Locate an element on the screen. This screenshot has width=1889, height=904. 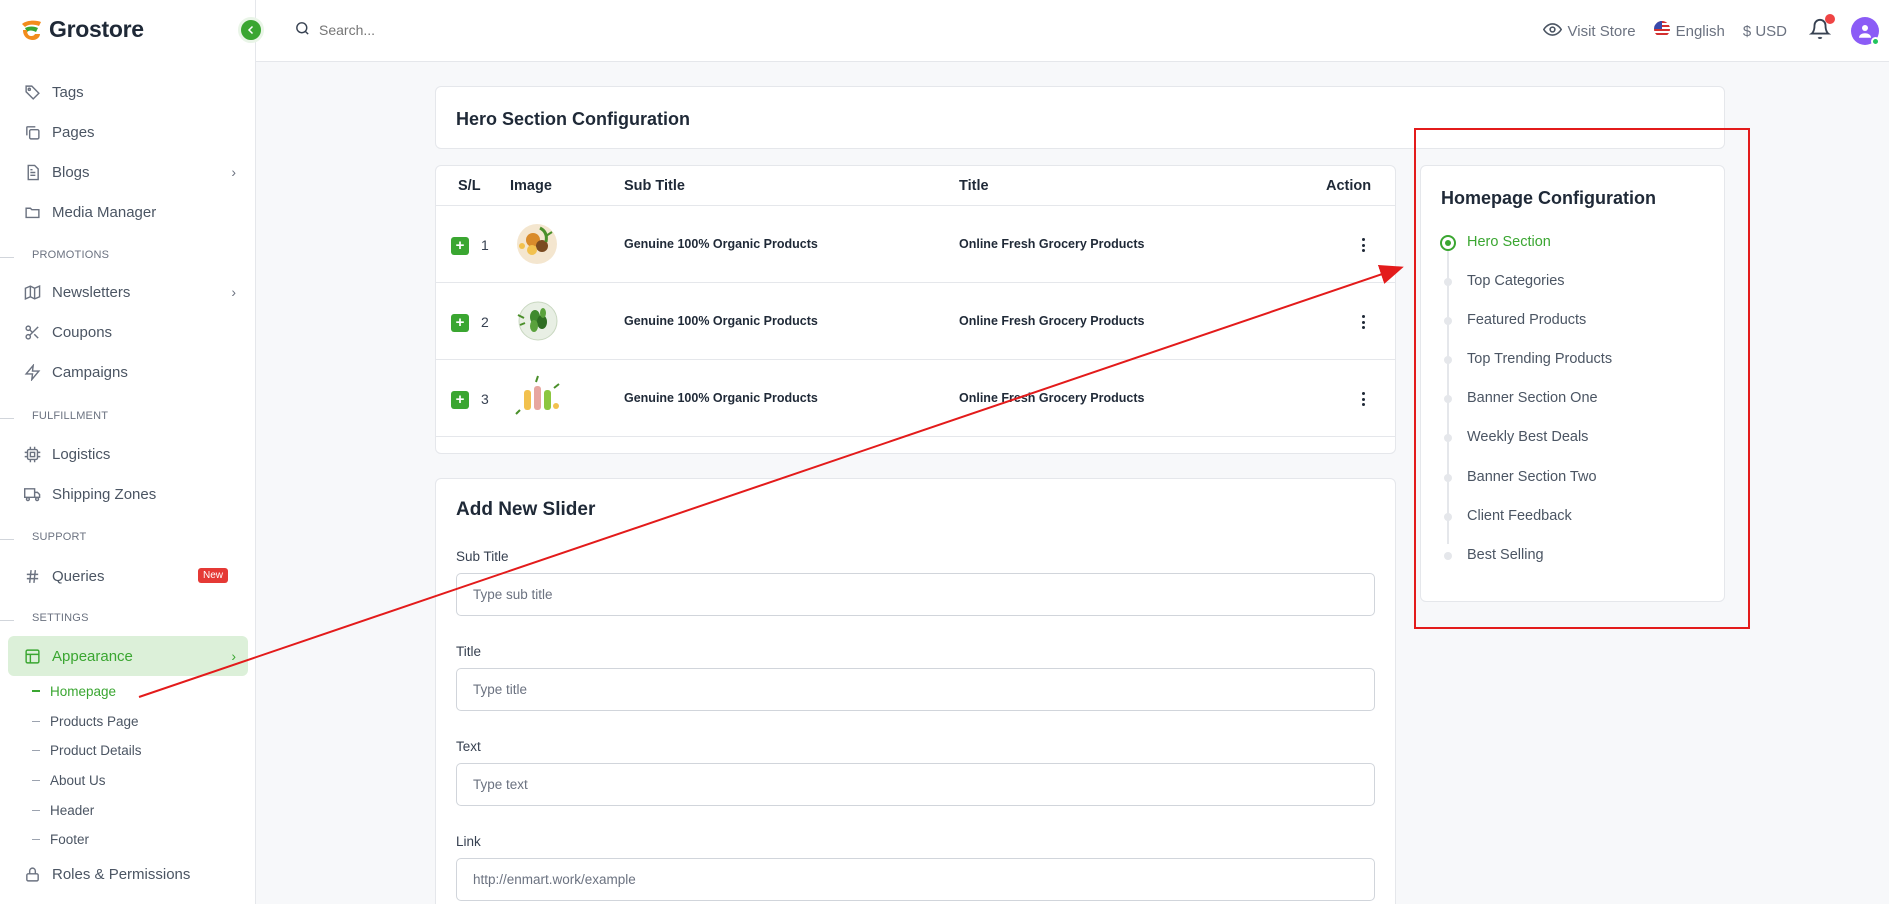
visit-store-label: Visit Store is located at coordinates (1601, 31).